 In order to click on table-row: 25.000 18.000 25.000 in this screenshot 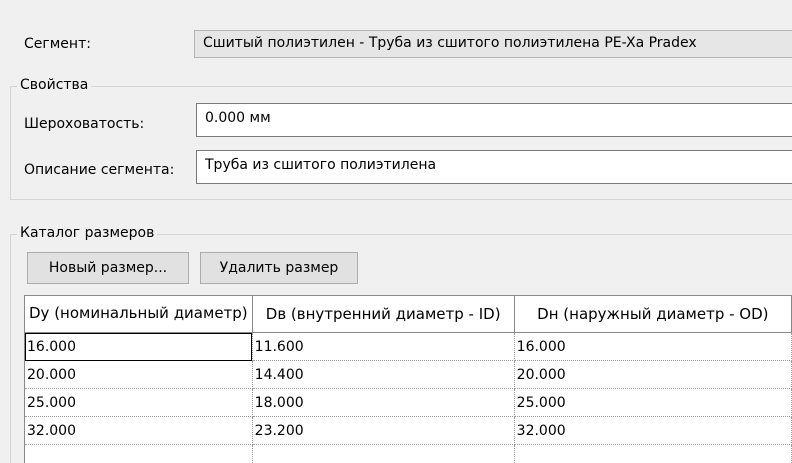, I will do `click(408, 402)`.